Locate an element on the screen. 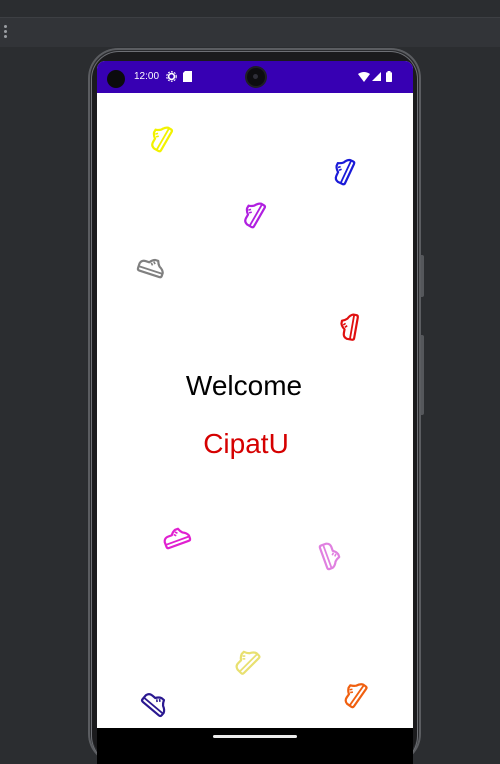 The height and width of the screenshot is (764, 500). front-camera-icon is located at coordinates (256, 77).